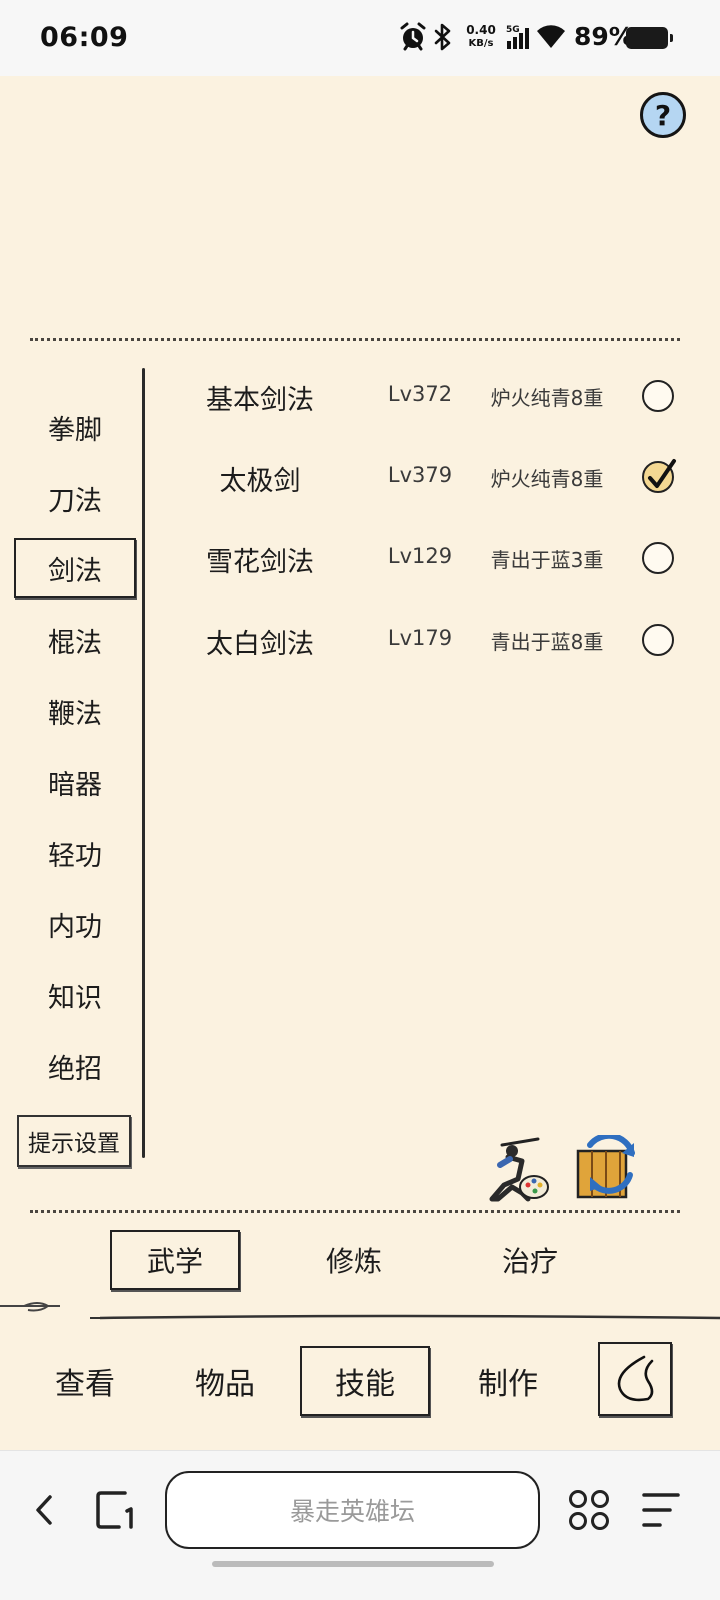 This screenshot has height=1600, width=720. Describe the element at coordinates (508, 1384) in the screenshot. I see `tab-label: 制作` at that location.